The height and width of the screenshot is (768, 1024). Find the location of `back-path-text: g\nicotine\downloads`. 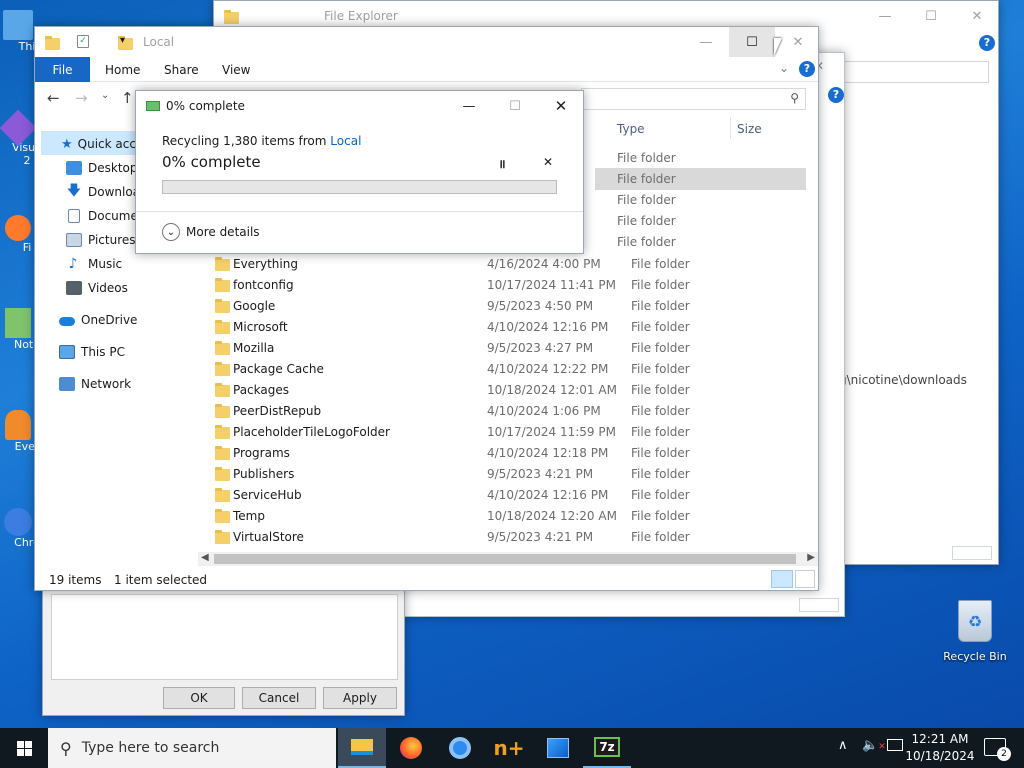

back-path-text: g\nicotine\downloads is located at coordinates (903, 380).